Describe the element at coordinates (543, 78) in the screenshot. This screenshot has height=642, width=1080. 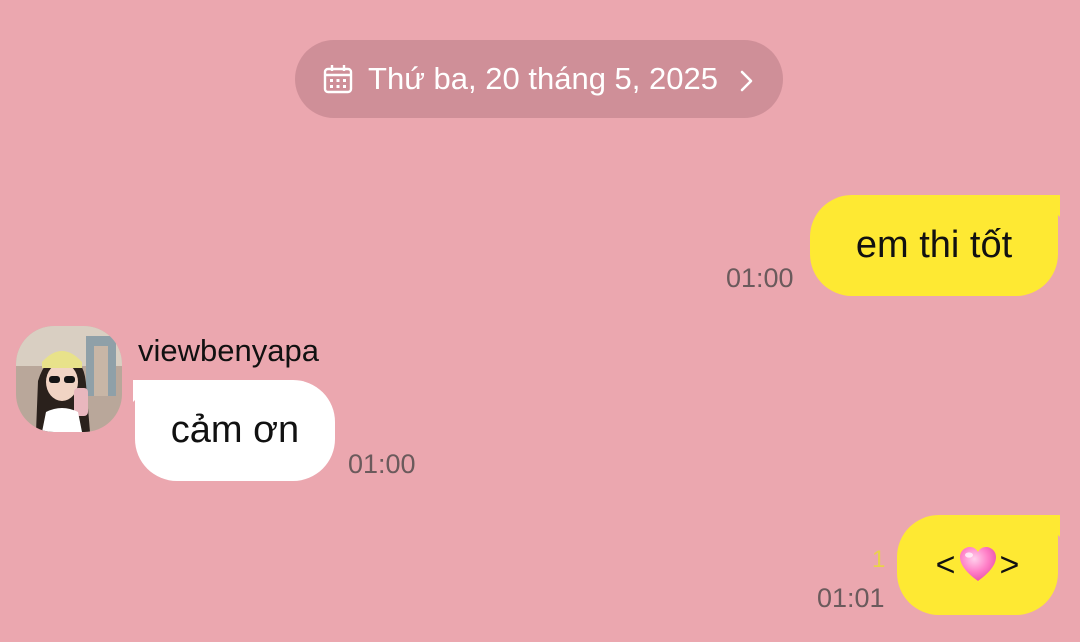
I see `date-label: Thứ ba, 20 tháng 5, 2025` at that location.